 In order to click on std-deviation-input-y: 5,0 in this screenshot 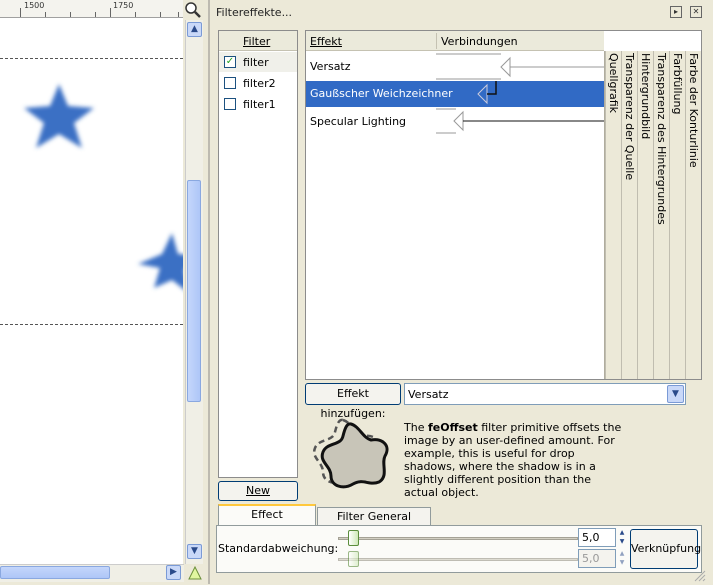, I will do `click(597, 558)`.